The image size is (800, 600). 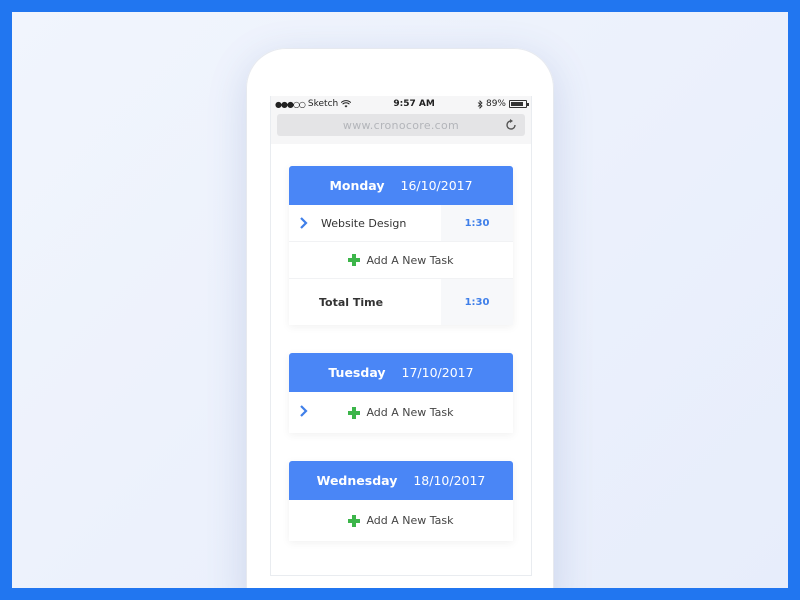 I want to click on day-header: Wednesday 18/10/2017, so click(x=401, y=480).